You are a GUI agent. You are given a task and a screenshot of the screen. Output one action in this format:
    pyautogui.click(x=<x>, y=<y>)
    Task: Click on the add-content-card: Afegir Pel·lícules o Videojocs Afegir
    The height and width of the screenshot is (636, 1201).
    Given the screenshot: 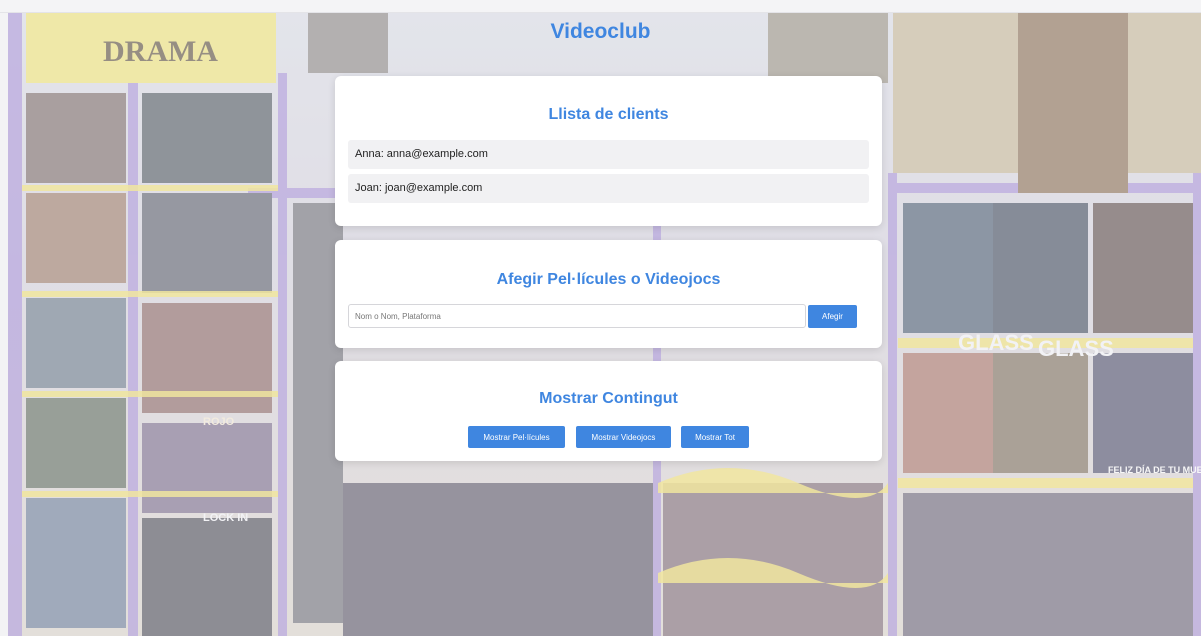 What is the action you would take?
    pyautogui.click(x=608, y=294)
    